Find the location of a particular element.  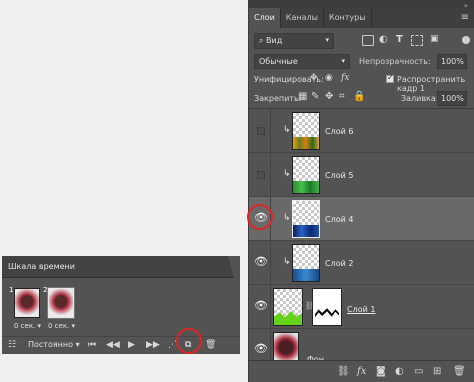

filter-kind-select: ⌕ Вид ▾ is located at coordinates (294, 41).